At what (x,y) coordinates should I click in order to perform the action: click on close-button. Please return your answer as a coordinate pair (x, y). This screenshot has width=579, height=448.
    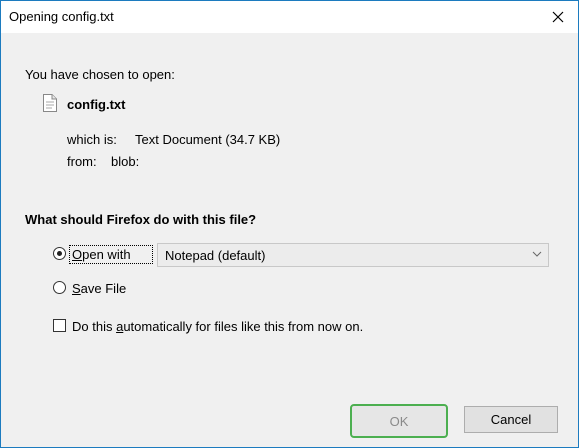
    Looking at the image, I should click on (558, 17).